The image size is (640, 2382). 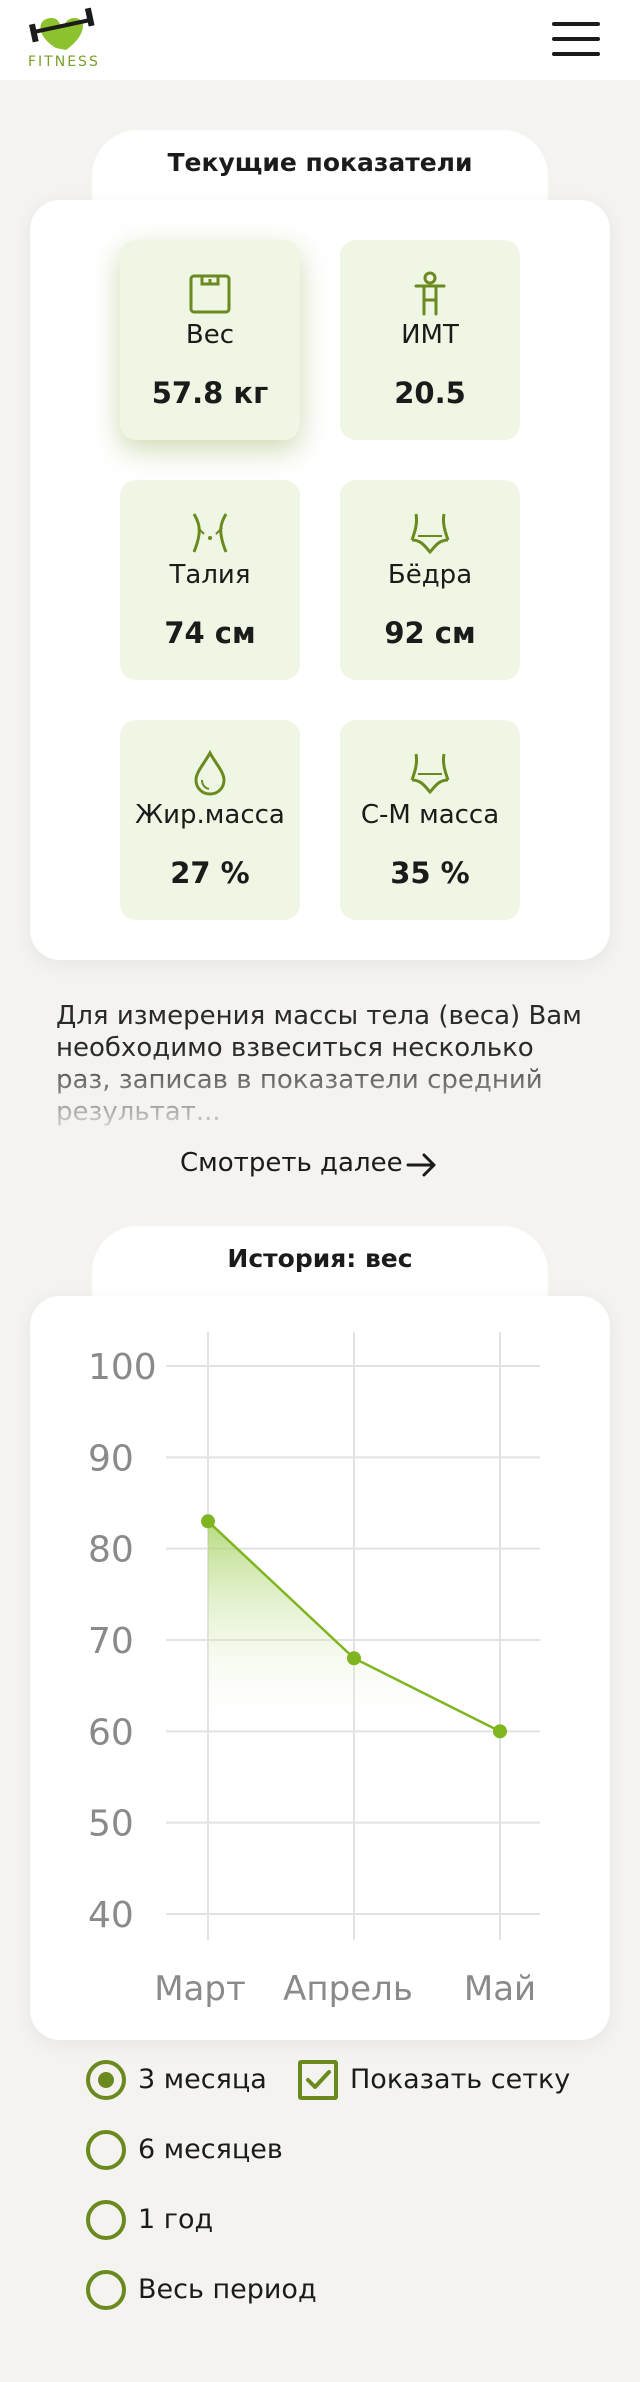 I want to click on tile-fat-mass: Жир.масса 27 %, so click(x=210, y=820).